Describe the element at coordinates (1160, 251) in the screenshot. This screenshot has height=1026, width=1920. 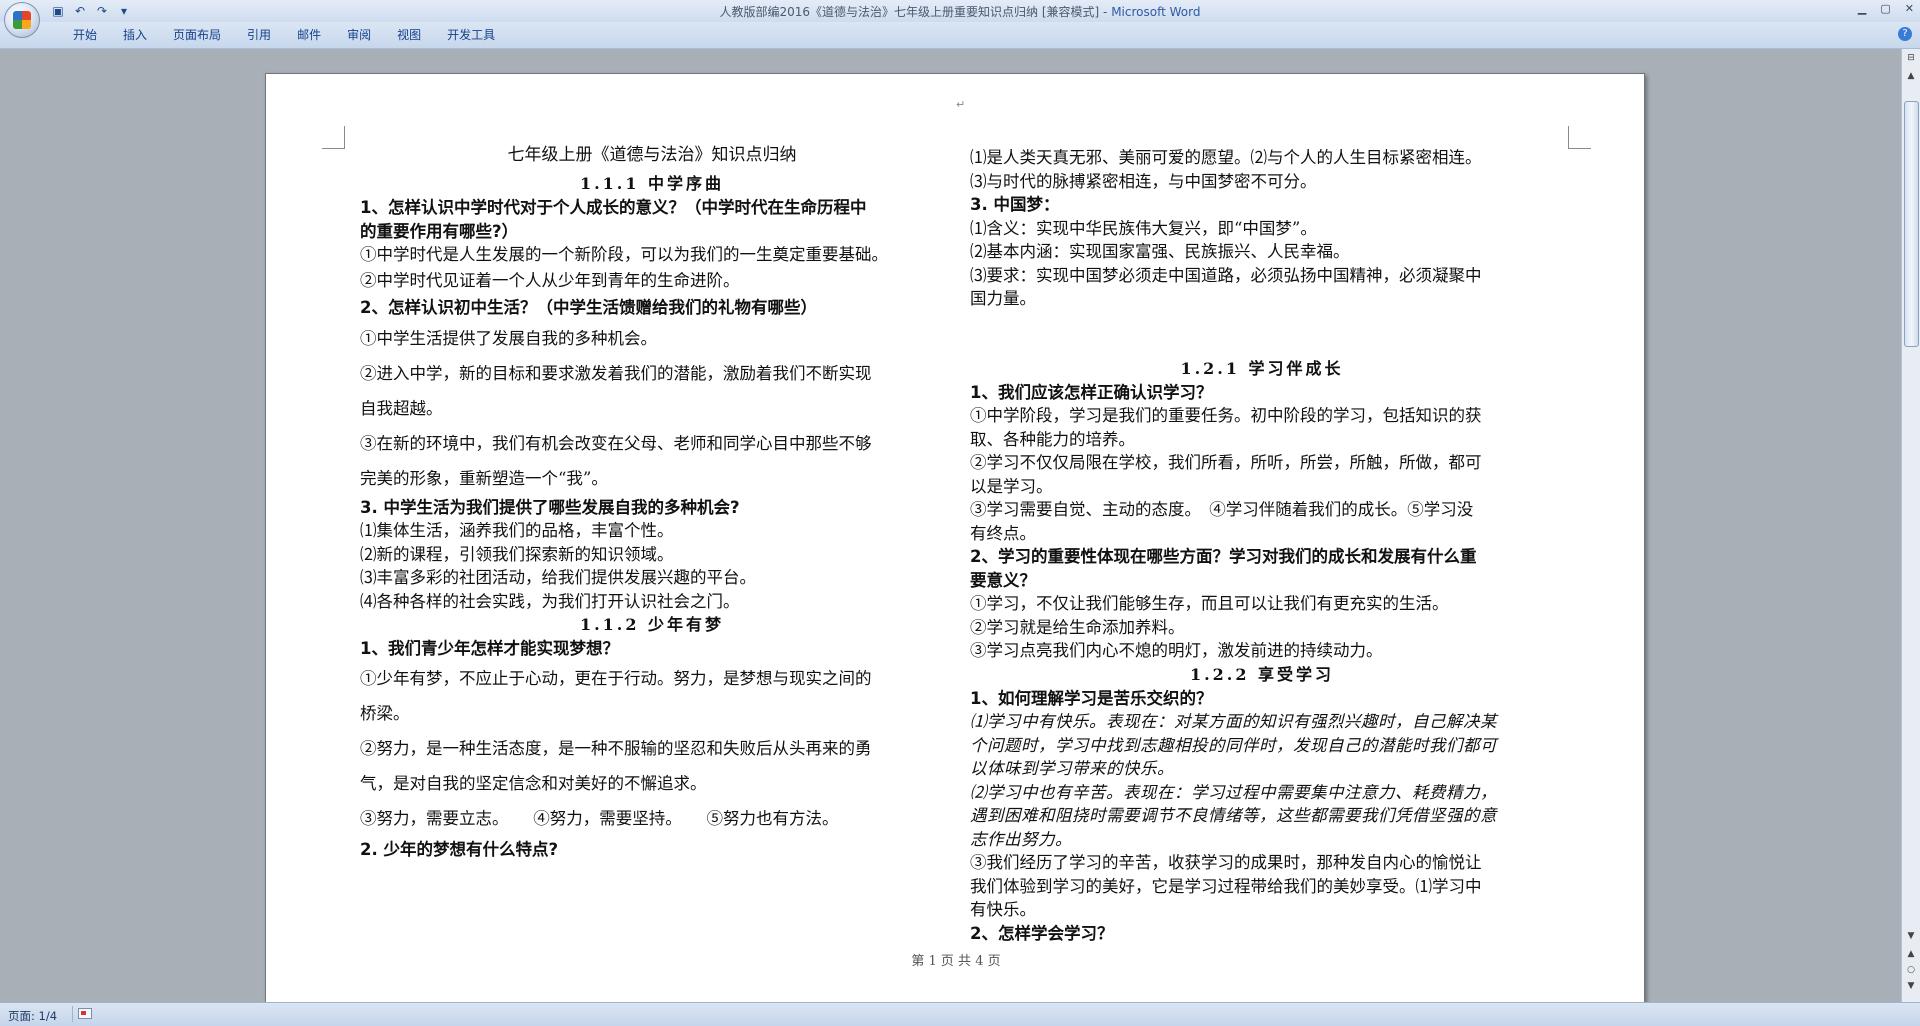
I see `document-line: ⑵基本内涵：实现国家富强、民族振兴、人民幸福。` at that location.